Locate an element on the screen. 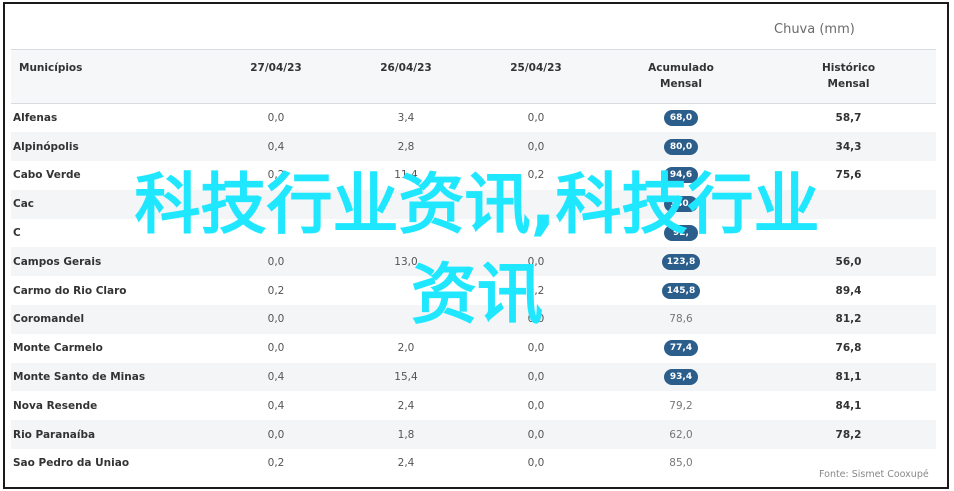 This screenshot has width=954, height=491. cell-acumulado: 85,0 is located at coordinates (681, 463).